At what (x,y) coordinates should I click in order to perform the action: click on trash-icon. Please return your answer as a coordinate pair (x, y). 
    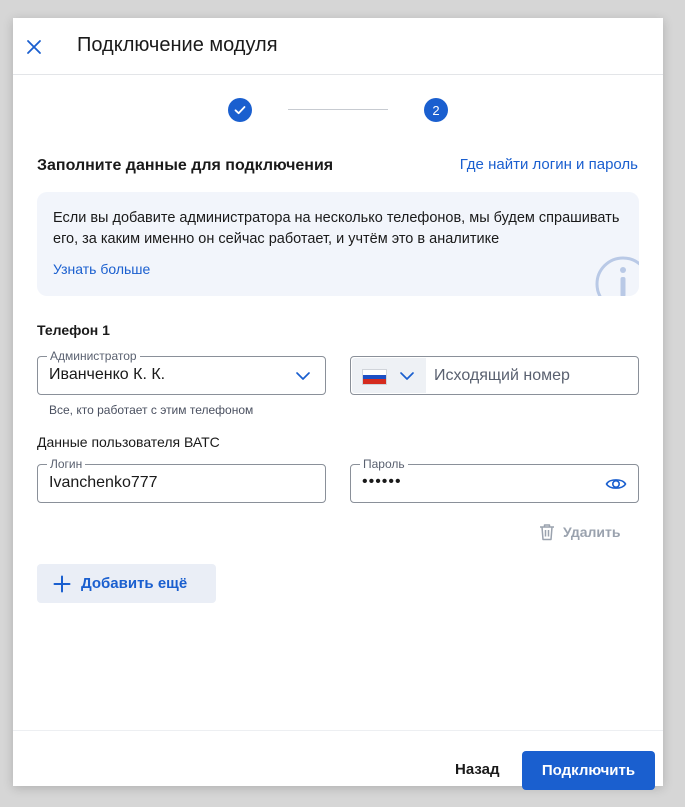
    Looking at the image, I should click on (547, 532).